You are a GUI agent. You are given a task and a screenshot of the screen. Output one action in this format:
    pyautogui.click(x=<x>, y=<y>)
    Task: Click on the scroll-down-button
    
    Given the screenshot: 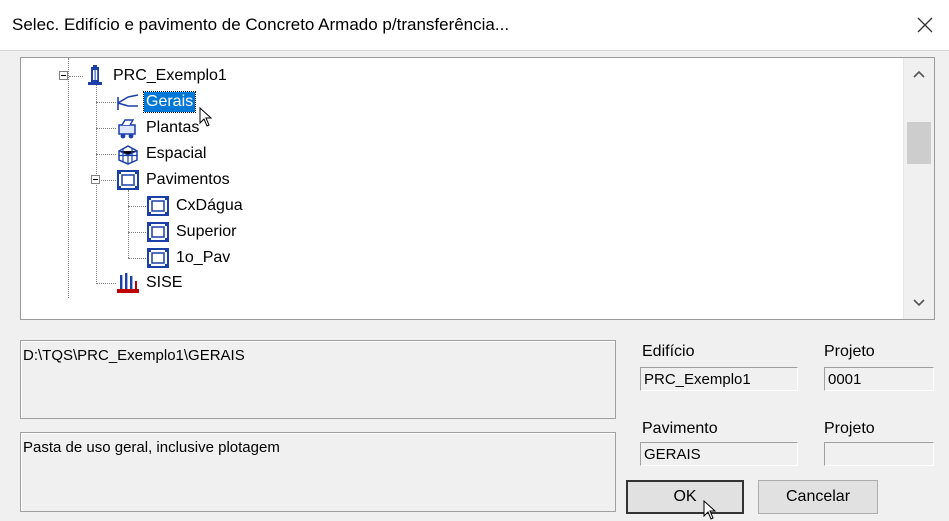 What is the action you would take?
    pyautogui.click(x=919, y=303)
    